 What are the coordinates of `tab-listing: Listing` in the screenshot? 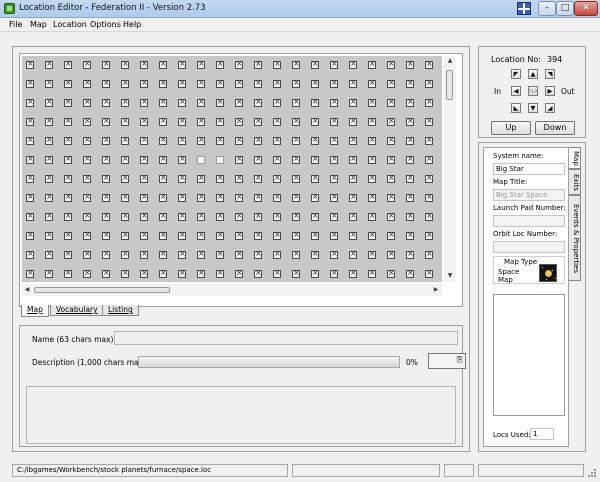 It's located at (120, 310).